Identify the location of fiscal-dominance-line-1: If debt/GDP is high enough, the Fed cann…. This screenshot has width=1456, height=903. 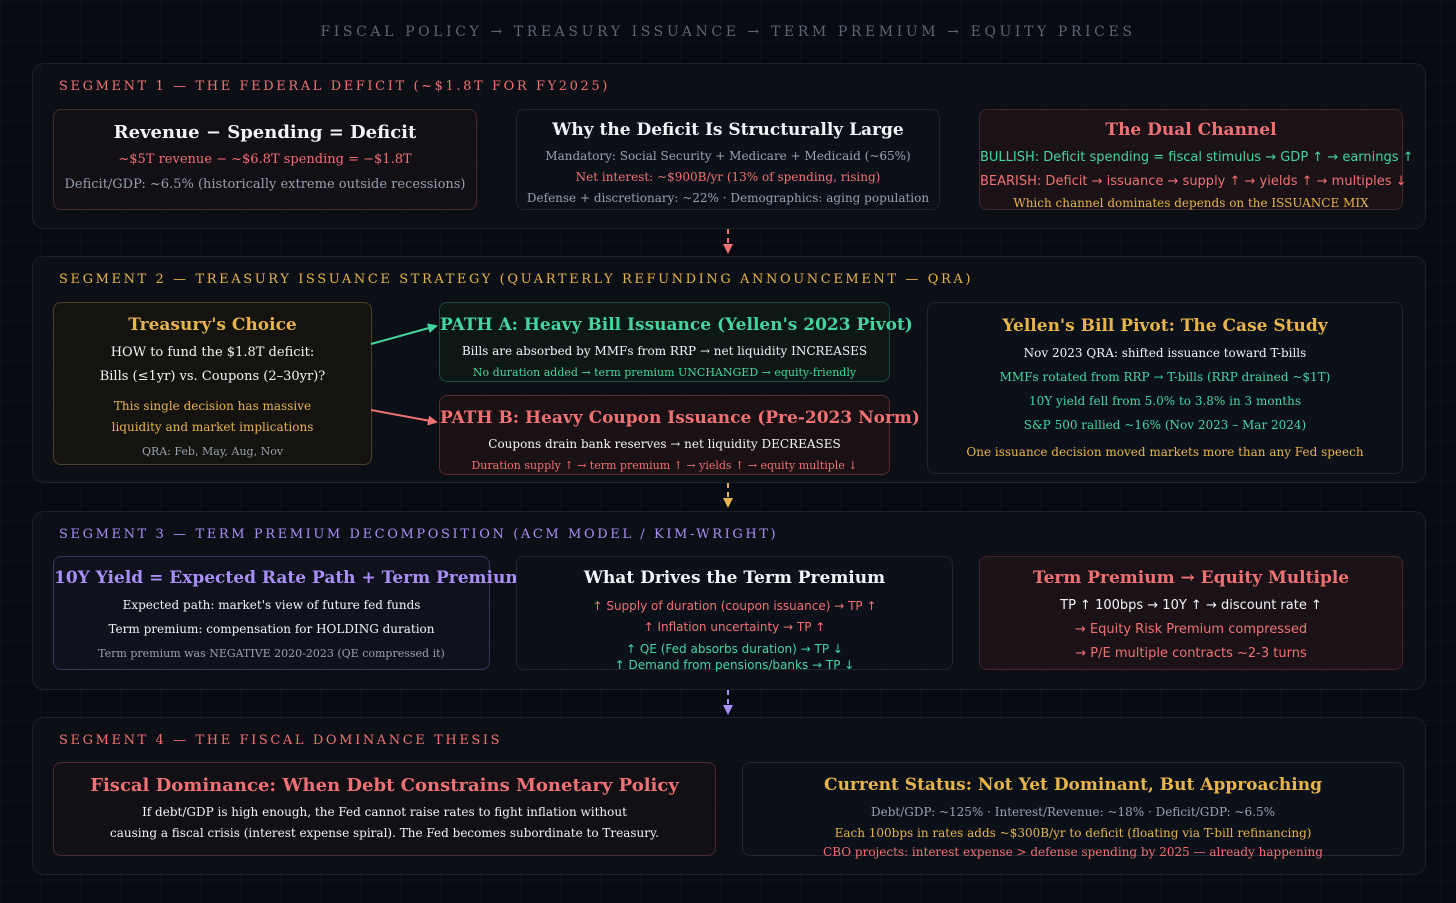
(384, 812).